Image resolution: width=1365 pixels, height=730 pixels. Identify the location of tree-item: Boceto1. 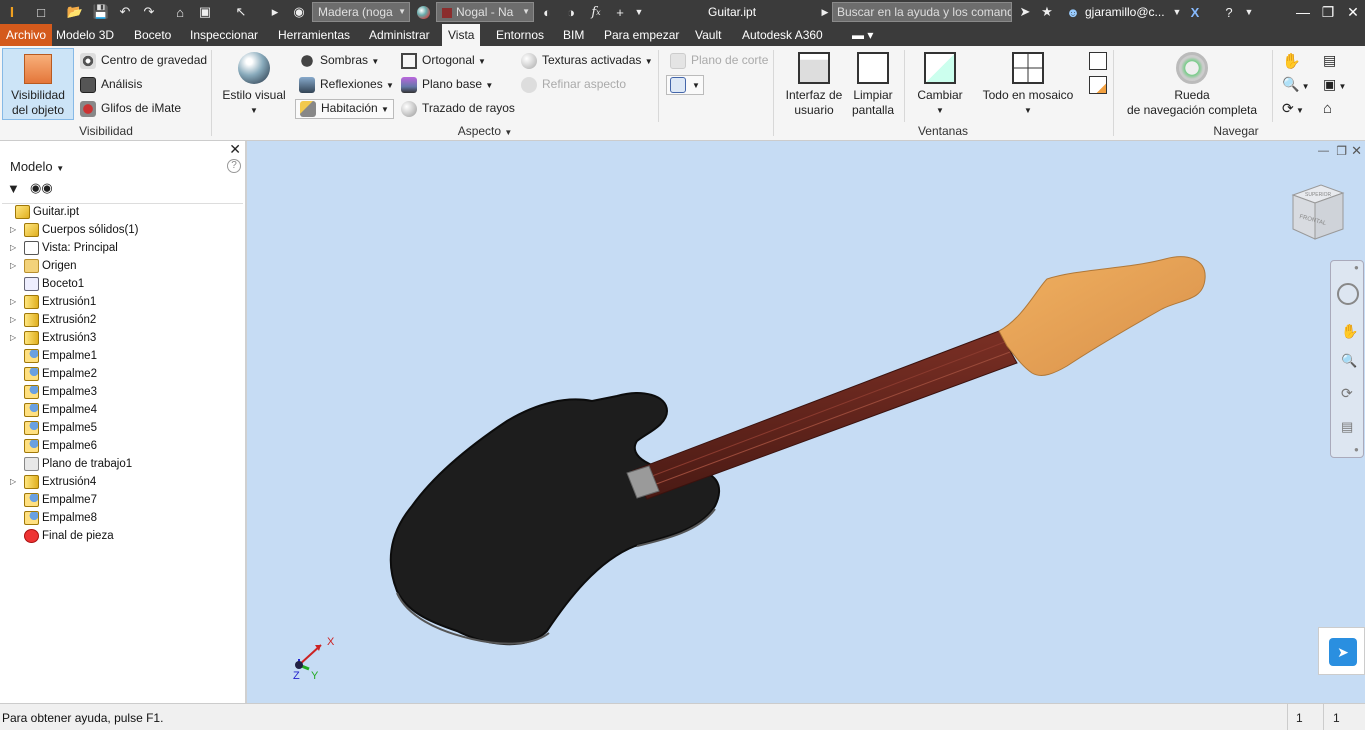
(120, 284).